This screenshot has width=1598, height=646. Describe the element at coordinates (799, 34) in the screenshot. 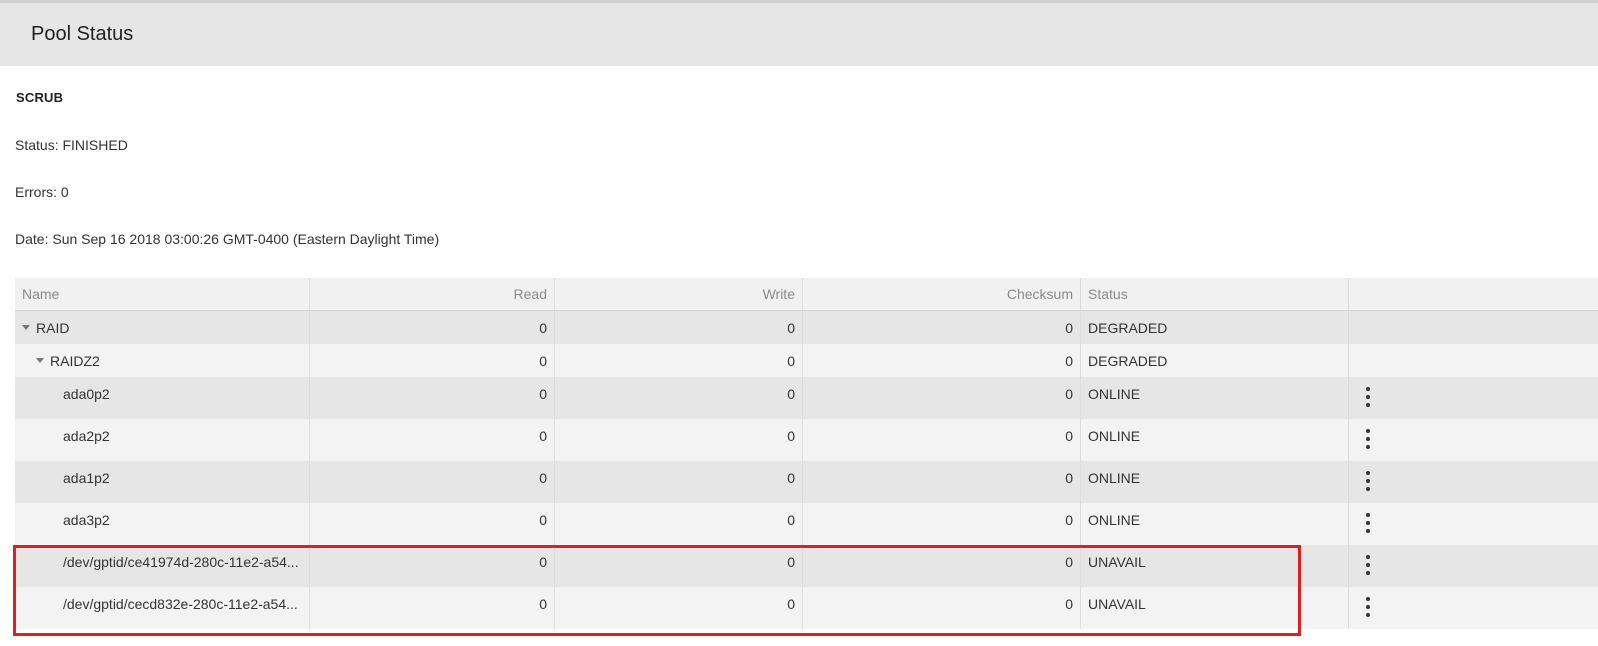

I see `page-header: Pool Status` at that location.